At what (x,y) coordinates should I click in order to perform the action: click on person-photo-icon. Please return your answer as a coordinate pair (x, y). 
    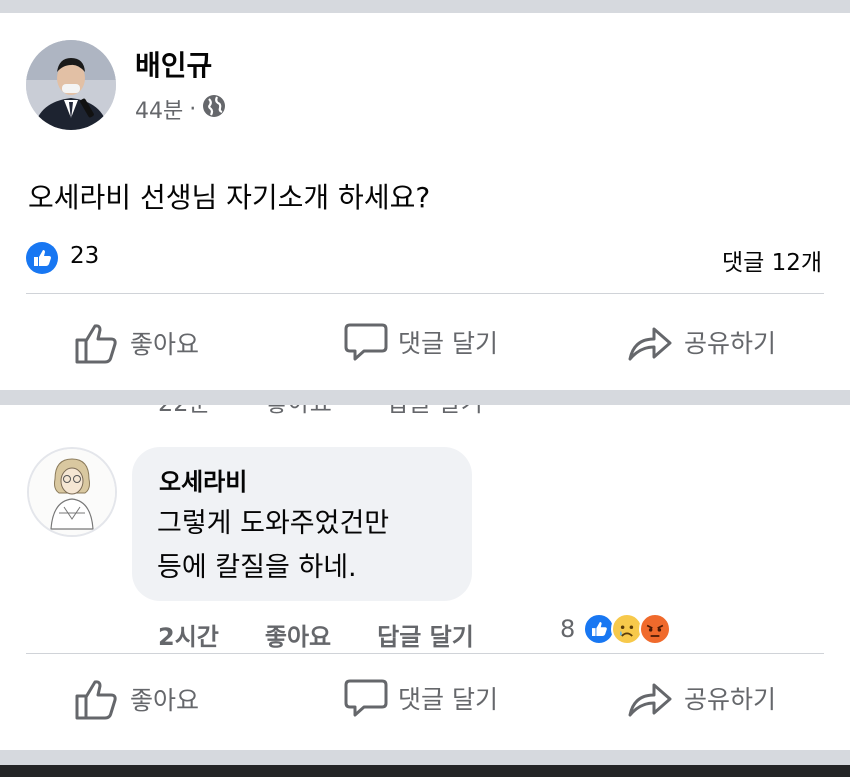
    Looking at the image, I should click on (71, 85).